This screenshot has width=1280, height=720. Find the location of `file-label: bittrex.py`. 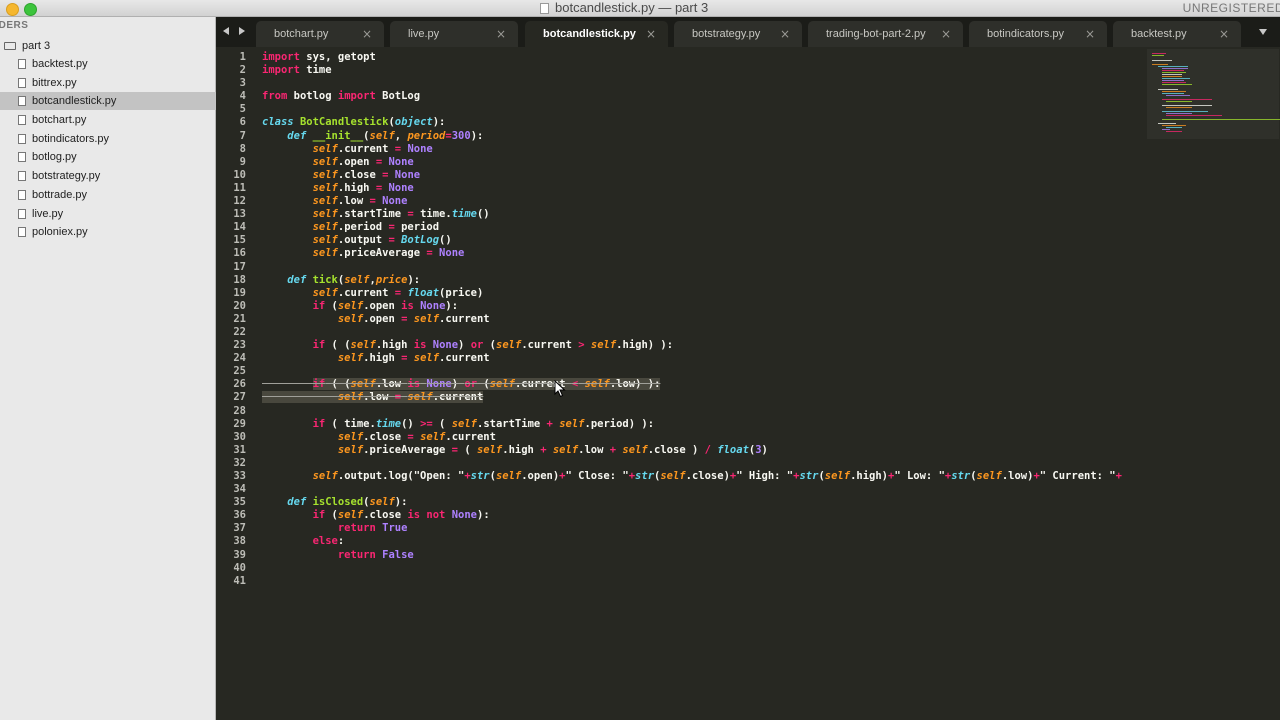

file-label: bittrex.py is located at coordinates (54, 83).